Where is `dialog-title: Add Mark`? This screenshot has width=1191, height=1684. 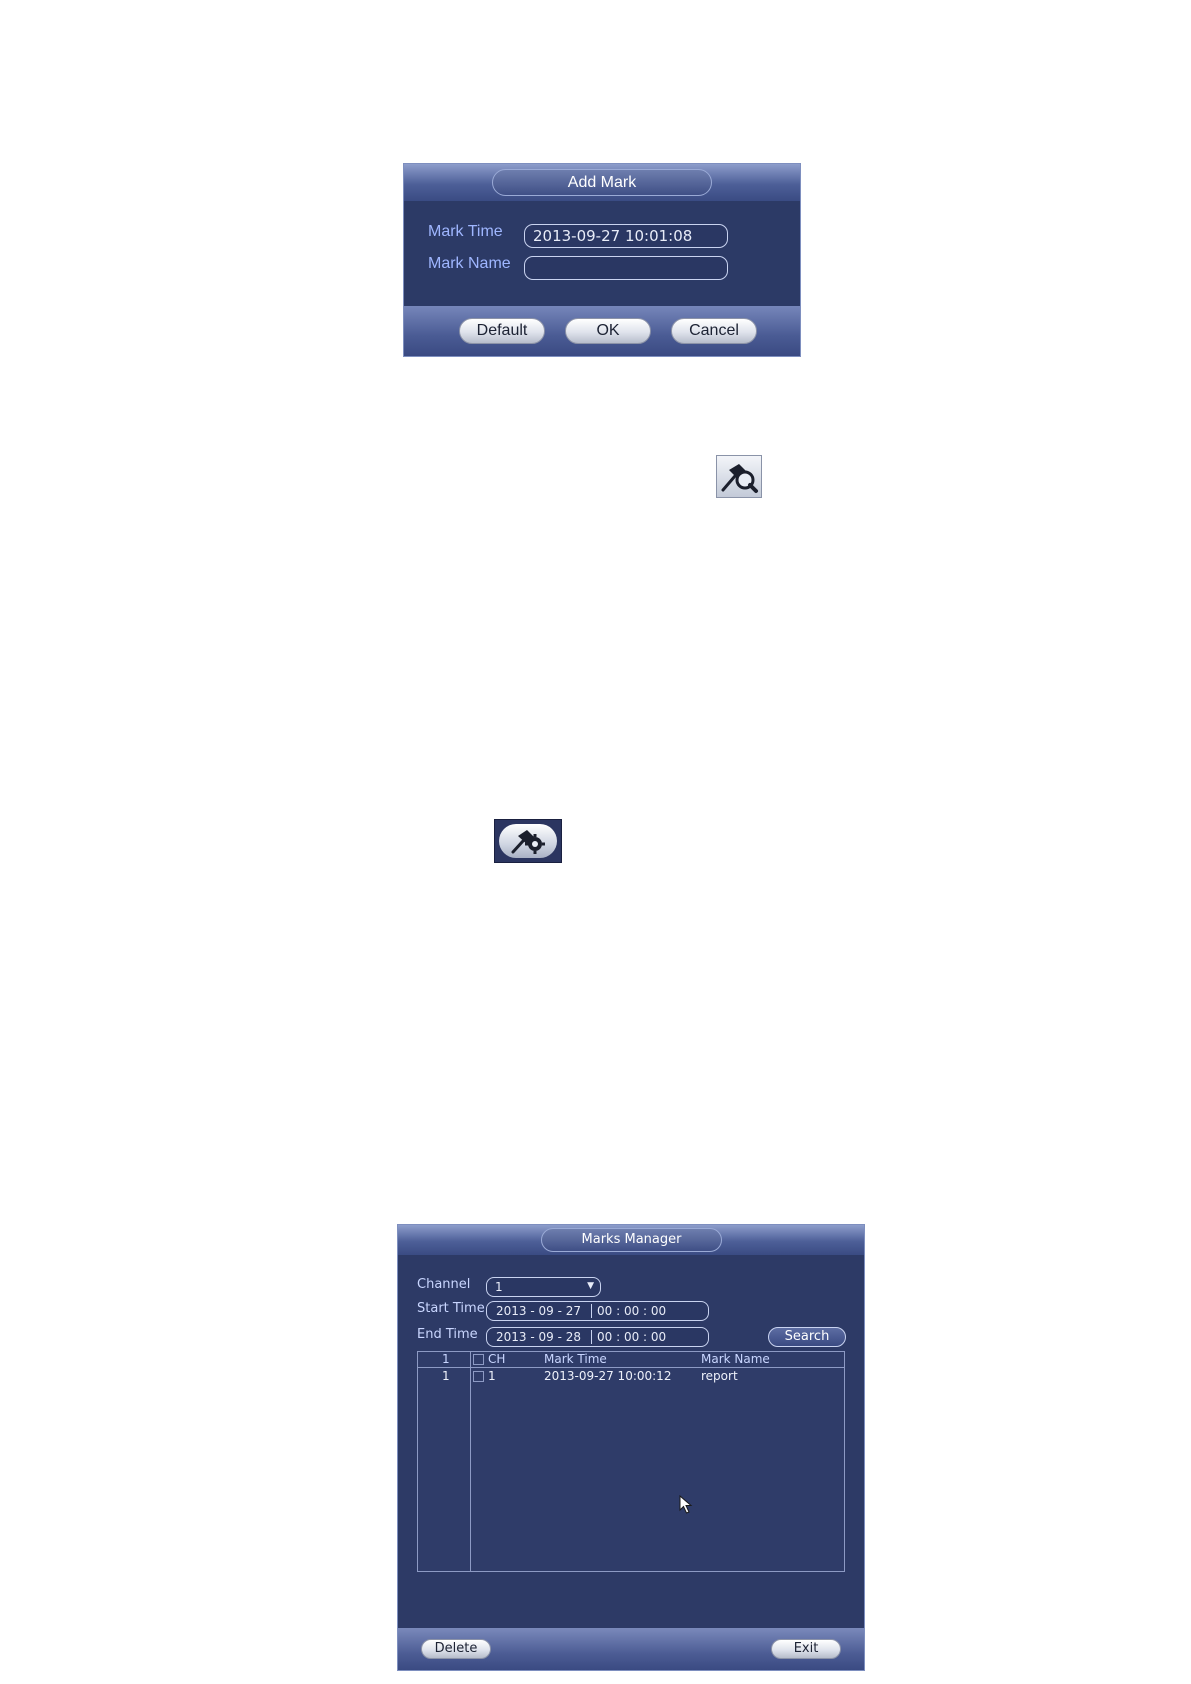
dialog-title: Add Mark is located at coordinates (602, 182).